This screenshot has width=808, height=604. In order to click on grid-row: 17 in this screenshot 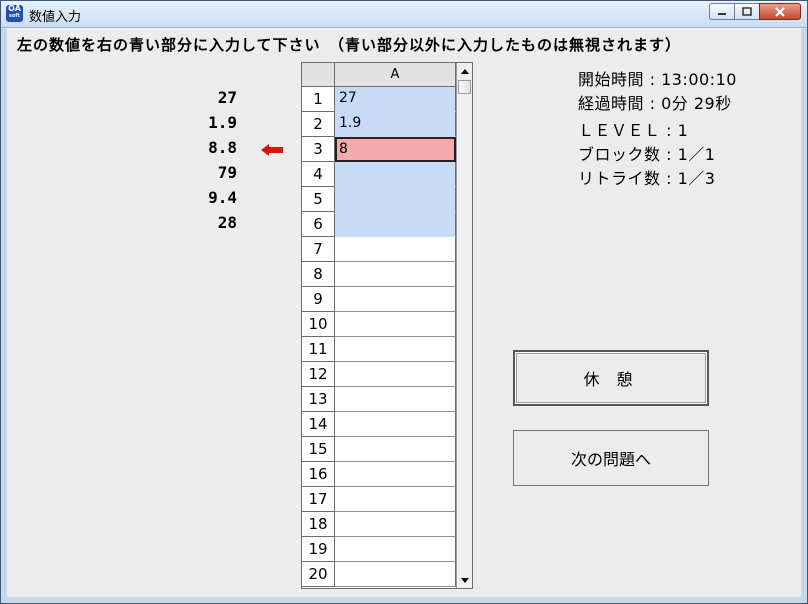, I will do `click(379, 499)`.